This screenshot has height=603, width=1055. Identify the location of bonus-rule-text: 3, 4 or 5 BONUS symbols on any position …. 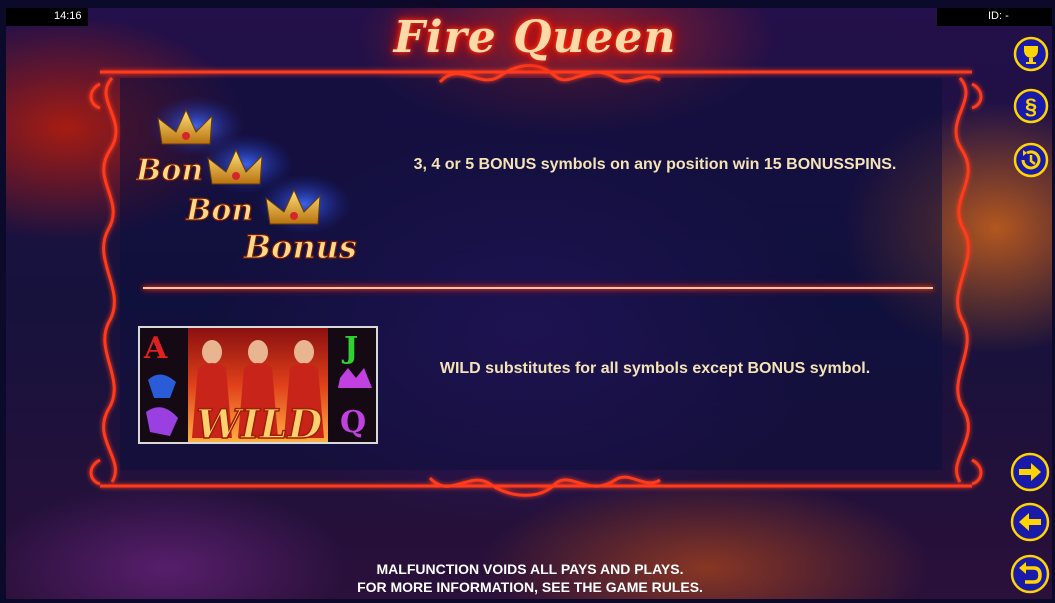
(655, 164).